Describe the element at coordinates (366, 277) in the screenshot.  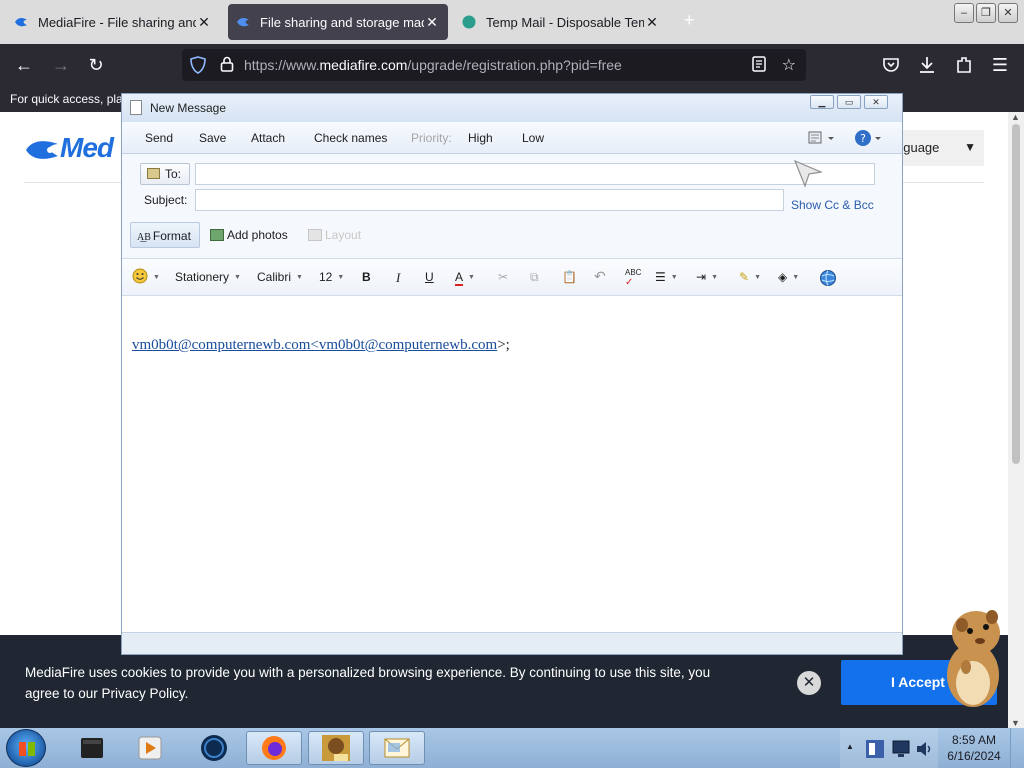
I see `bold-button: B` at that location.